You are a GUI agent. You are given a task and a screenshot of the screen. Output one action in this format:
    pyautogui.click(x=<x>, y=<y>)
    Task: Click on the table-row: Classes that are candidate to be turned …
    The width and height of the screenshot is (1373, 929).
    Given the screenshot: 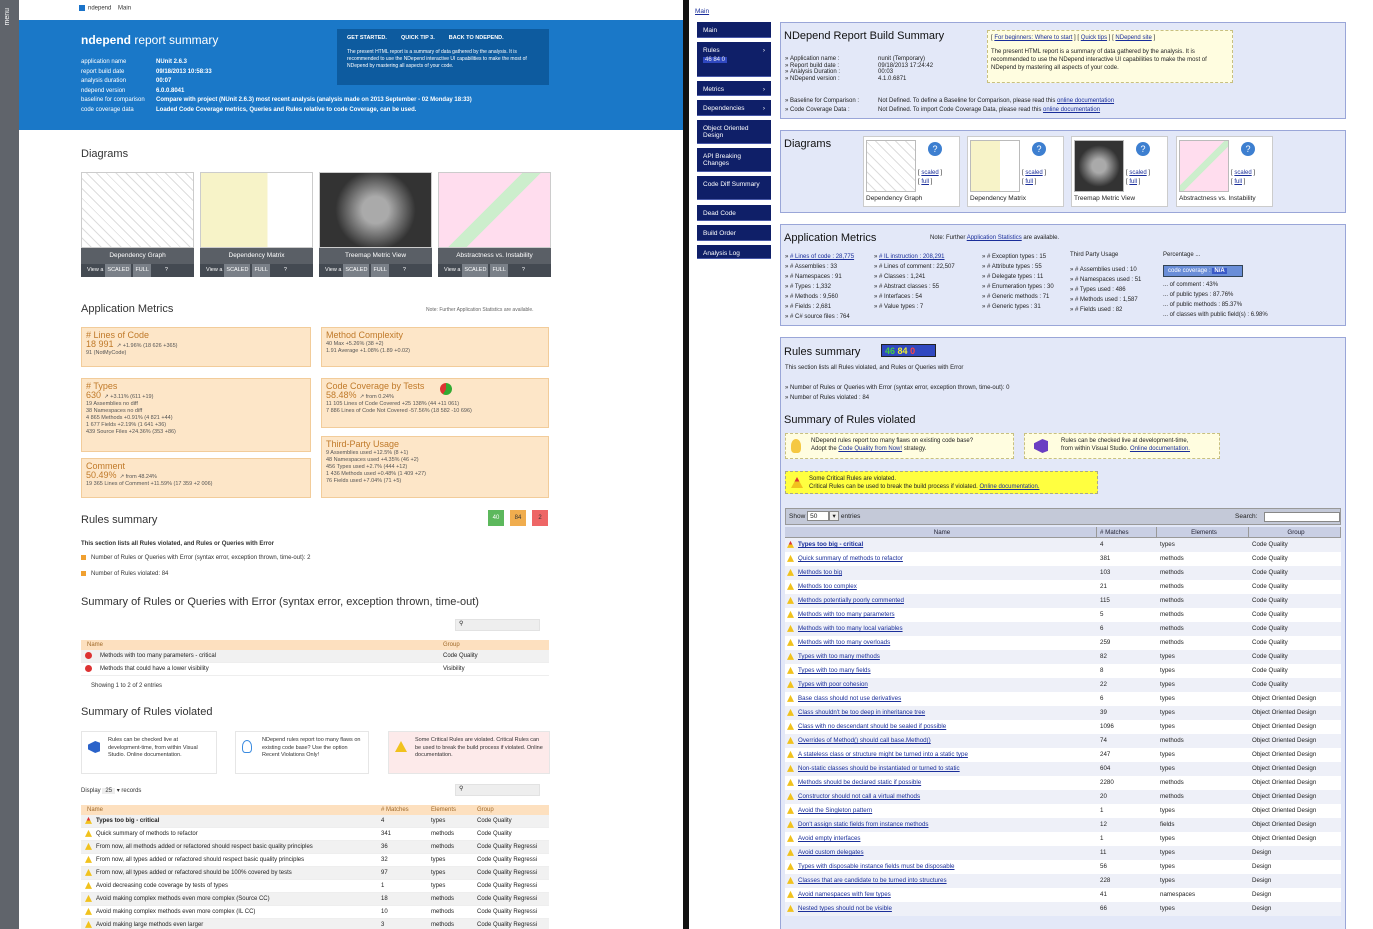 What is the action you would take?
    pyautogui.click(x=1063, y=881)
    